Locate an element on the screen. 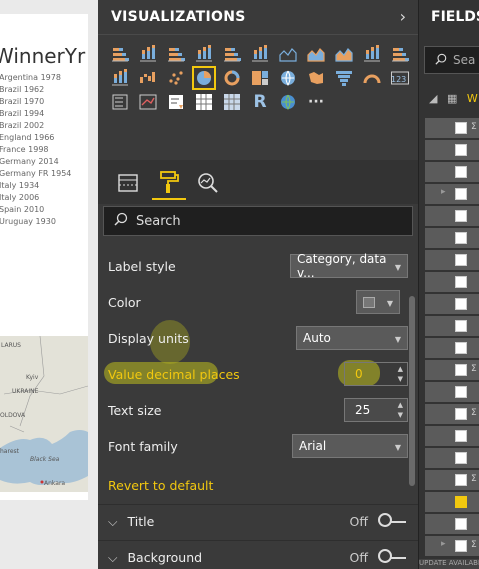 This screenshot has width=479, height=569. analytics-tab-icon is located at coordinates (208, 183).